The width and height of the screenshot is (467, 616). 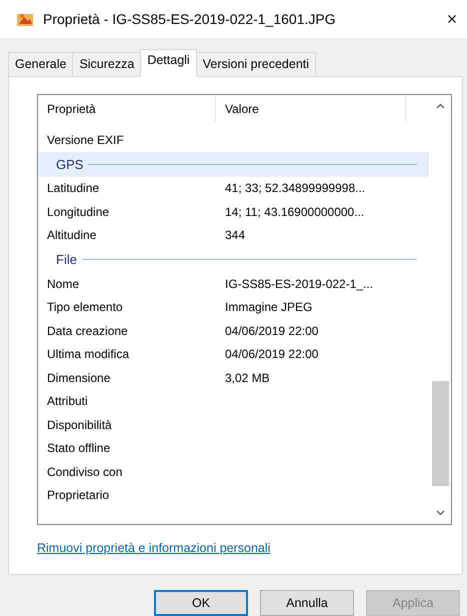 I want to click on close-button: ×, so click(x=452, y=19).